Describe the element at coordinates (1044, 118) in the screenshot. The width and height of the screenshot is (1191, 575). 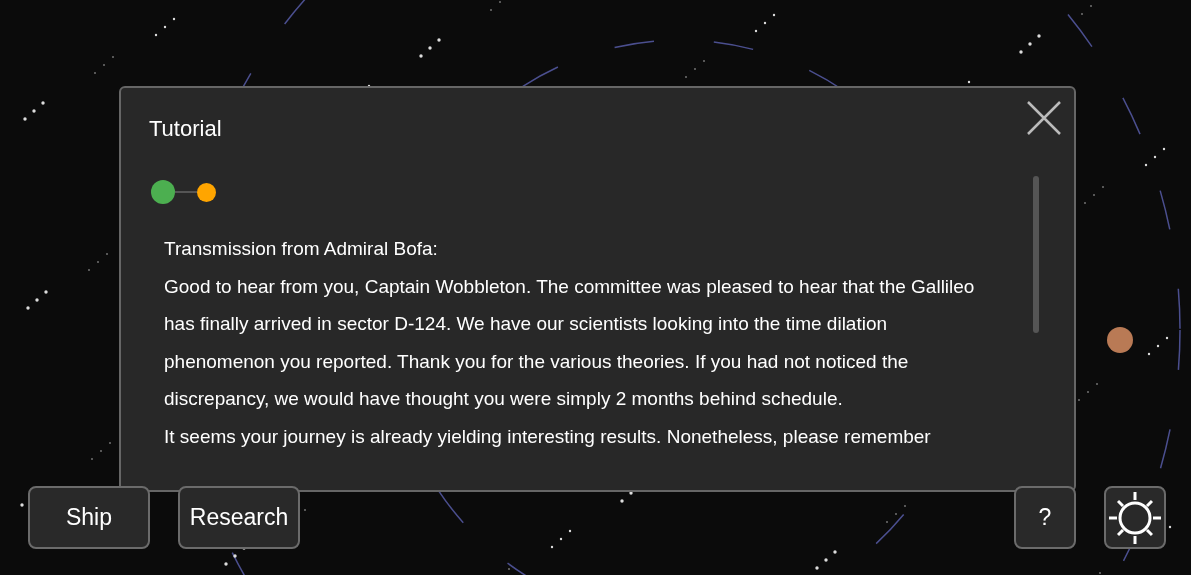
I see `close-button` at that location.